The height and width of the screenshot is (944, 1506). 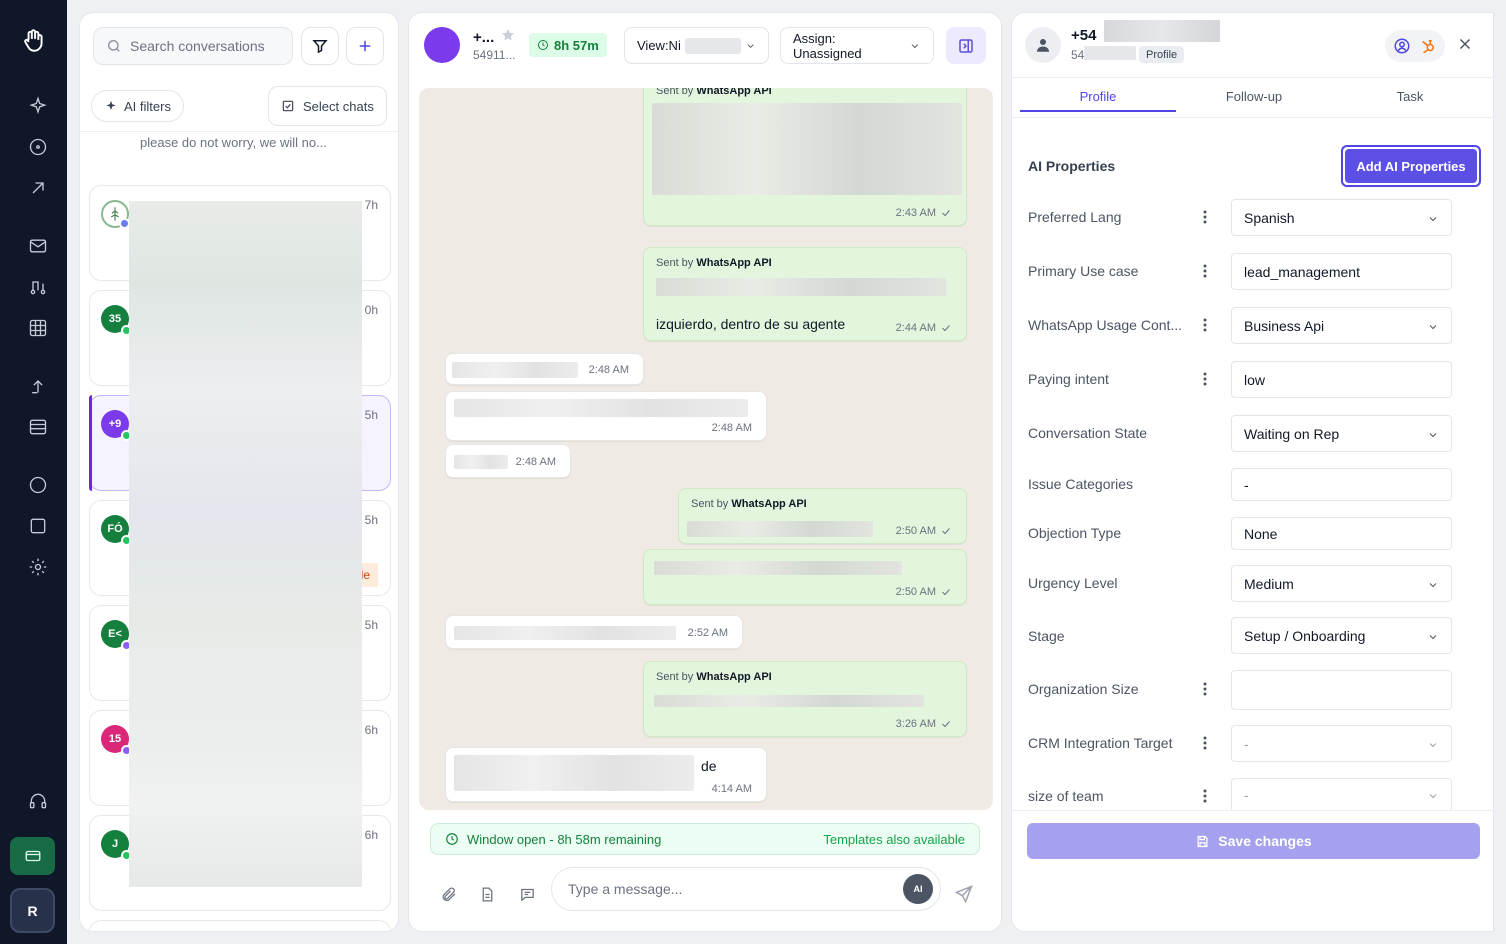 I want to click on message-bubble: Sent by WhatsApp API 3:26 AM, so click(x=805, y=699).